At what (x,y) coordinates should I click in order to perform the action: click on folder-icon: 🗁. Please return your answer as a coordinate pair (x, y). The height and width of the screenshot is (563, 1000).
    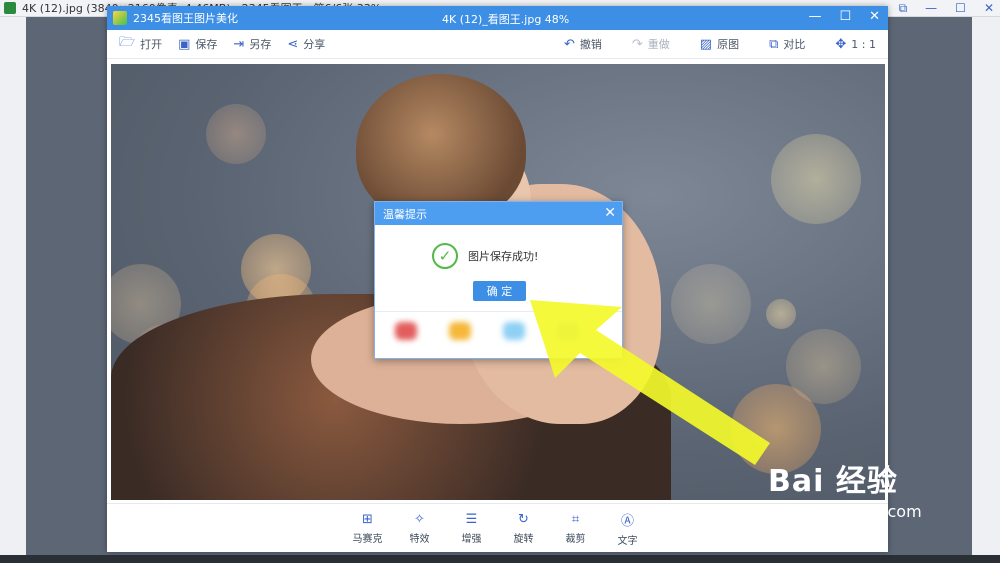
    Looking at the image, I should click on (127, 42).